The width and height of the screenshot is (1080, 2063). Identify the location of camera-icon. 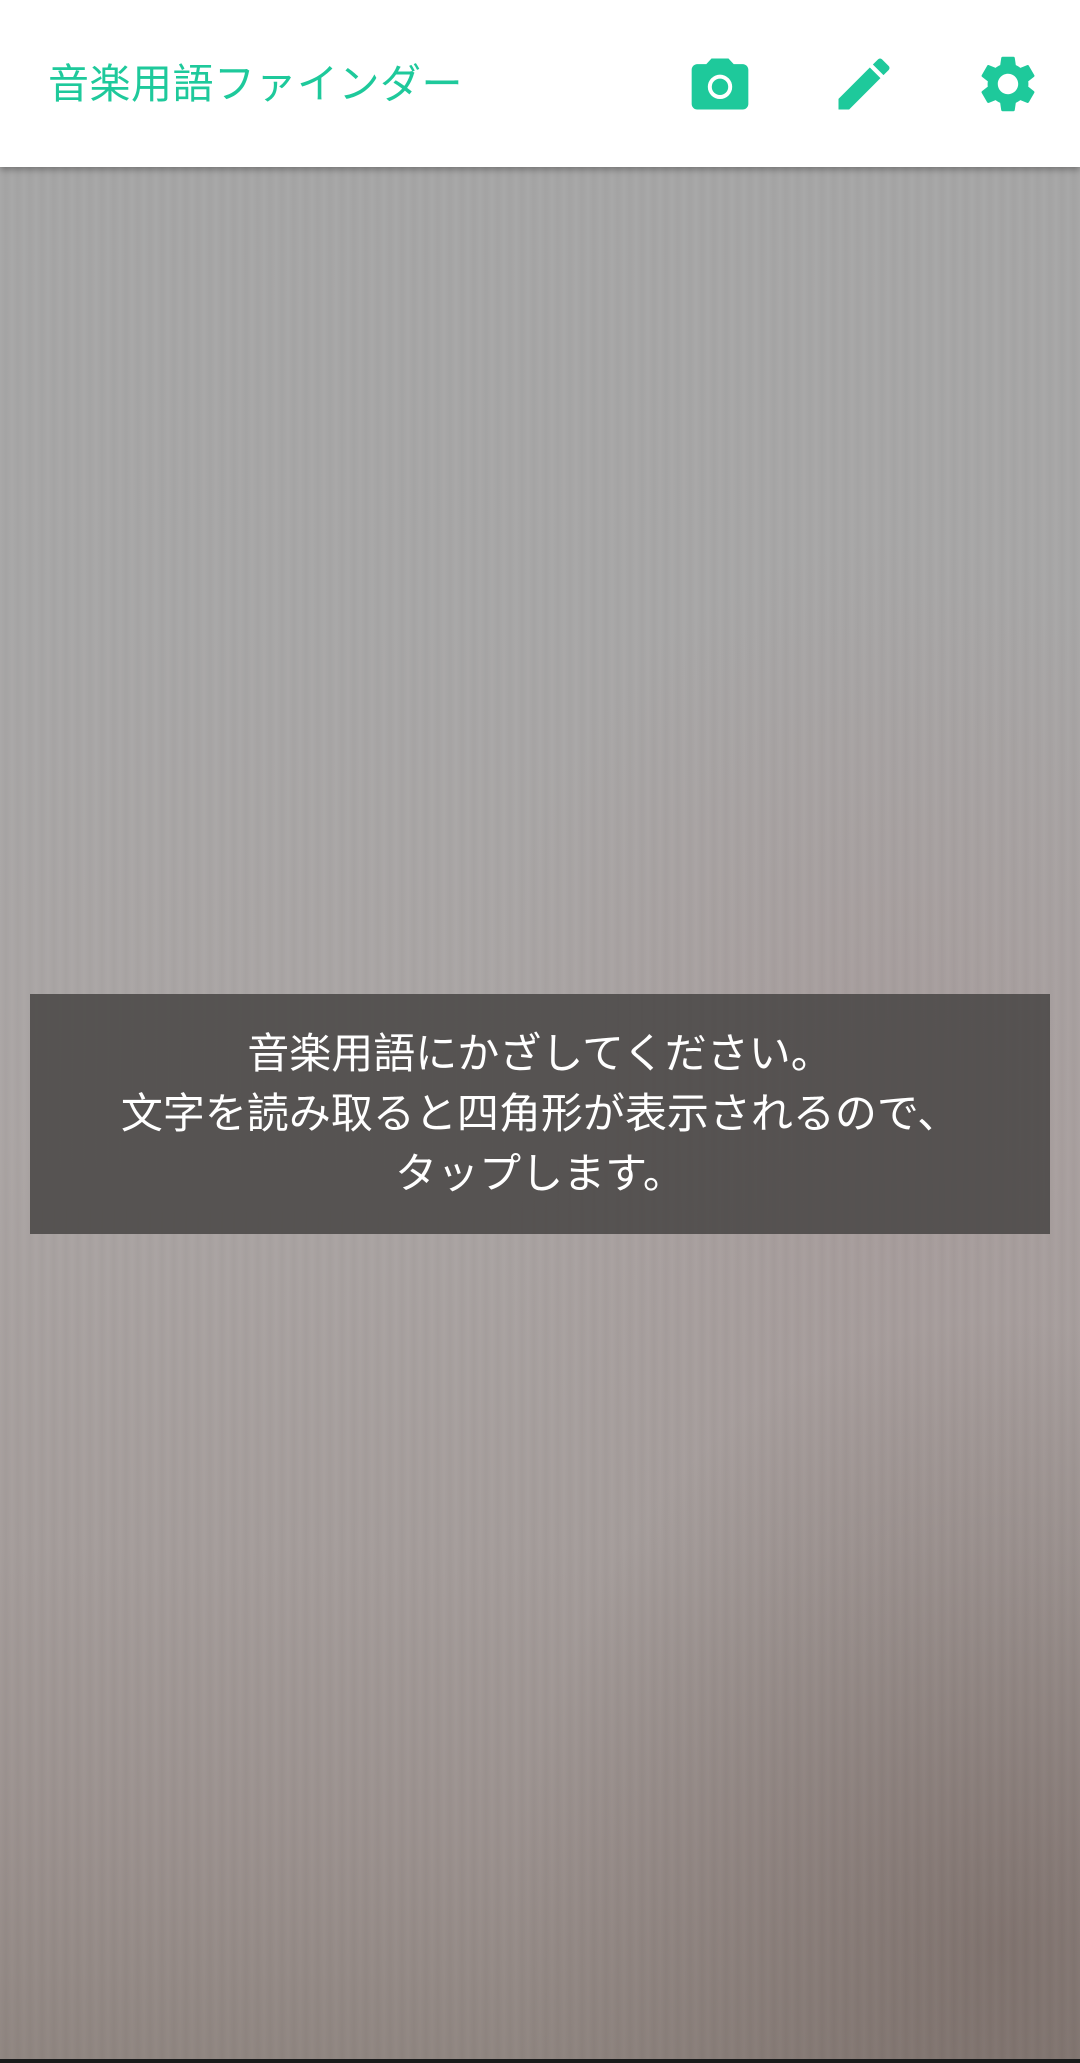
(720, 84).